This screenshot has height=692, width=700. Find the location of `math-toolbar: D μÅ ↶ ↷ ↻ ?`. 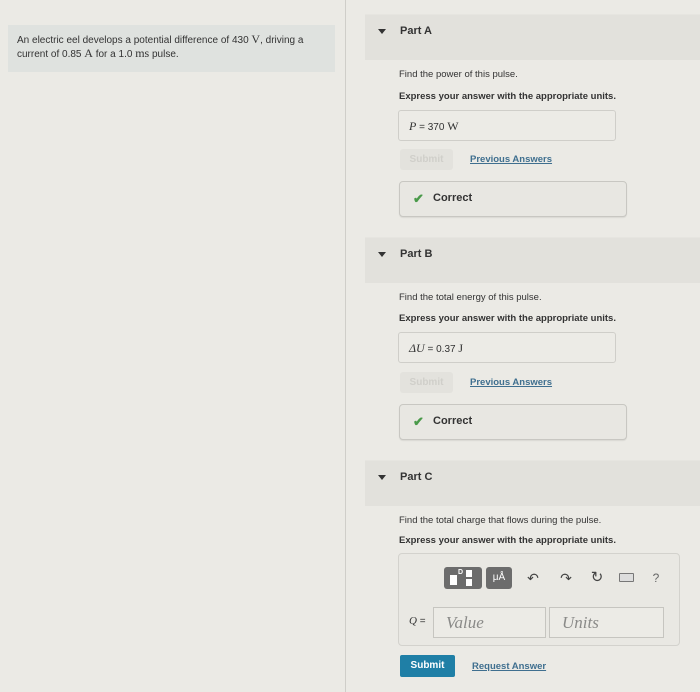

math-toolbar: D μÅ ↶ ↷ ↻ ? is located at coordinates (551, 578).